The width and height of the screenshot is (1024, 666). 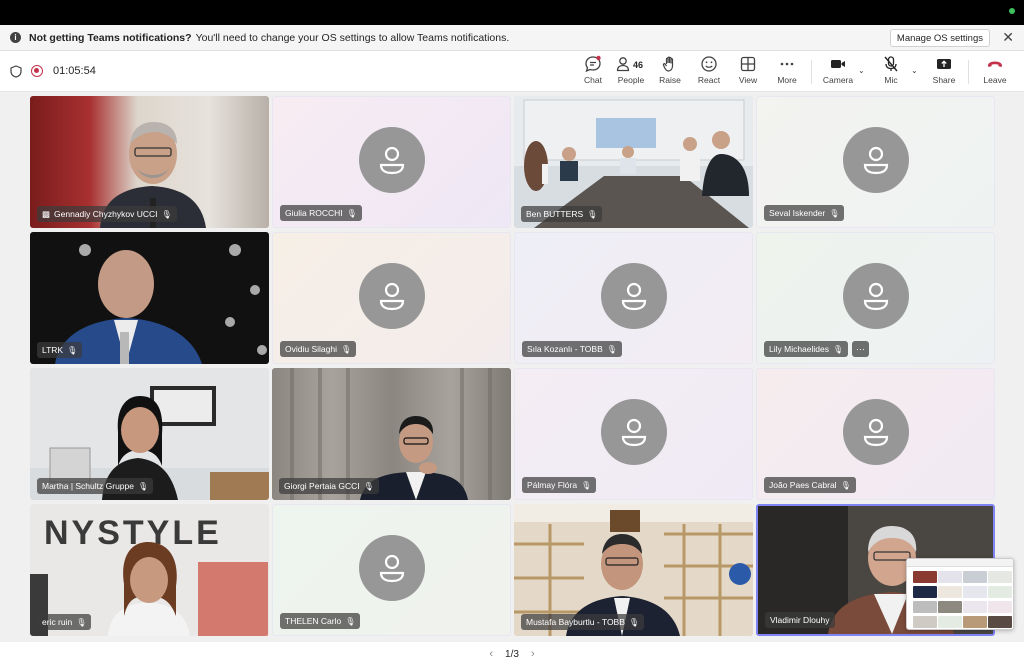 I want to click on people-button: 46 People, so click(x=631, y=72).